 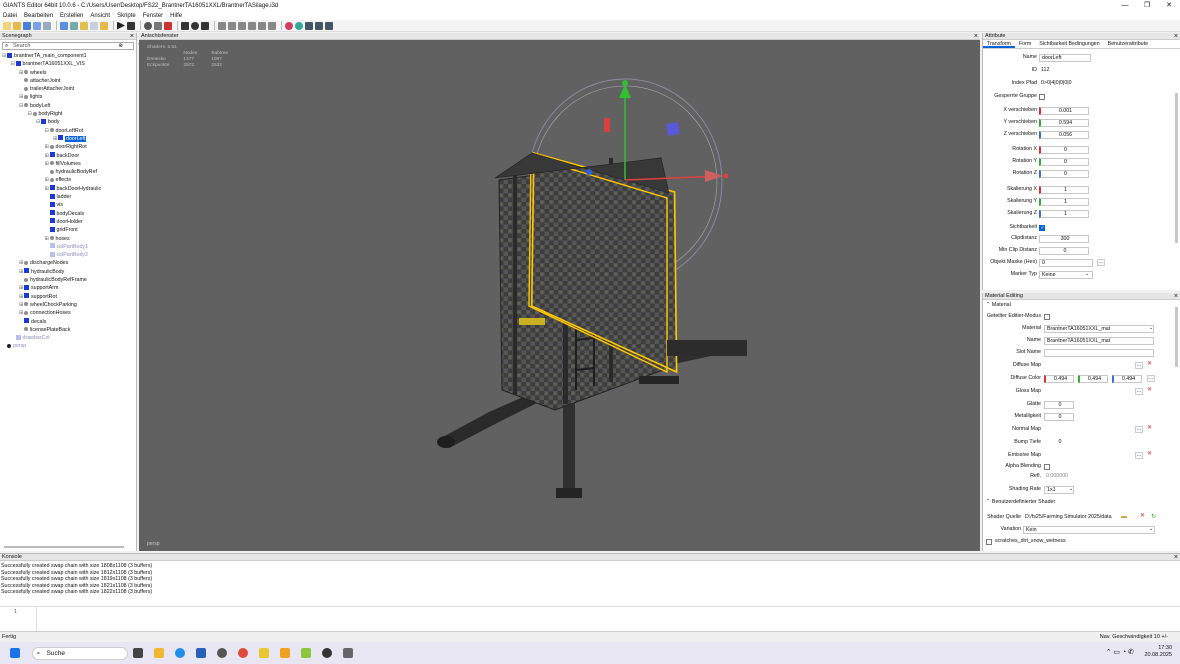 What do you see at coordinates (64, 25) in the screenshot?
I see `undo-icon` at bounding box center [64, 25].